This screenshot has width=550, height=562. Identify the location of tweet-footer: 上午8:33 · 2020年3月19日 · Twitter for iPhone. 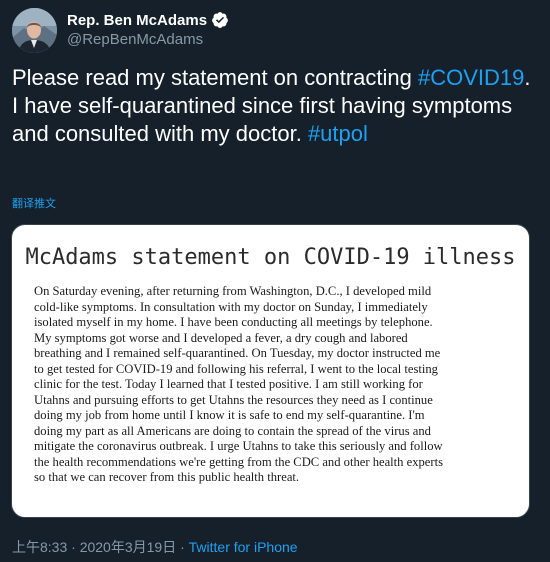
(155, 547).